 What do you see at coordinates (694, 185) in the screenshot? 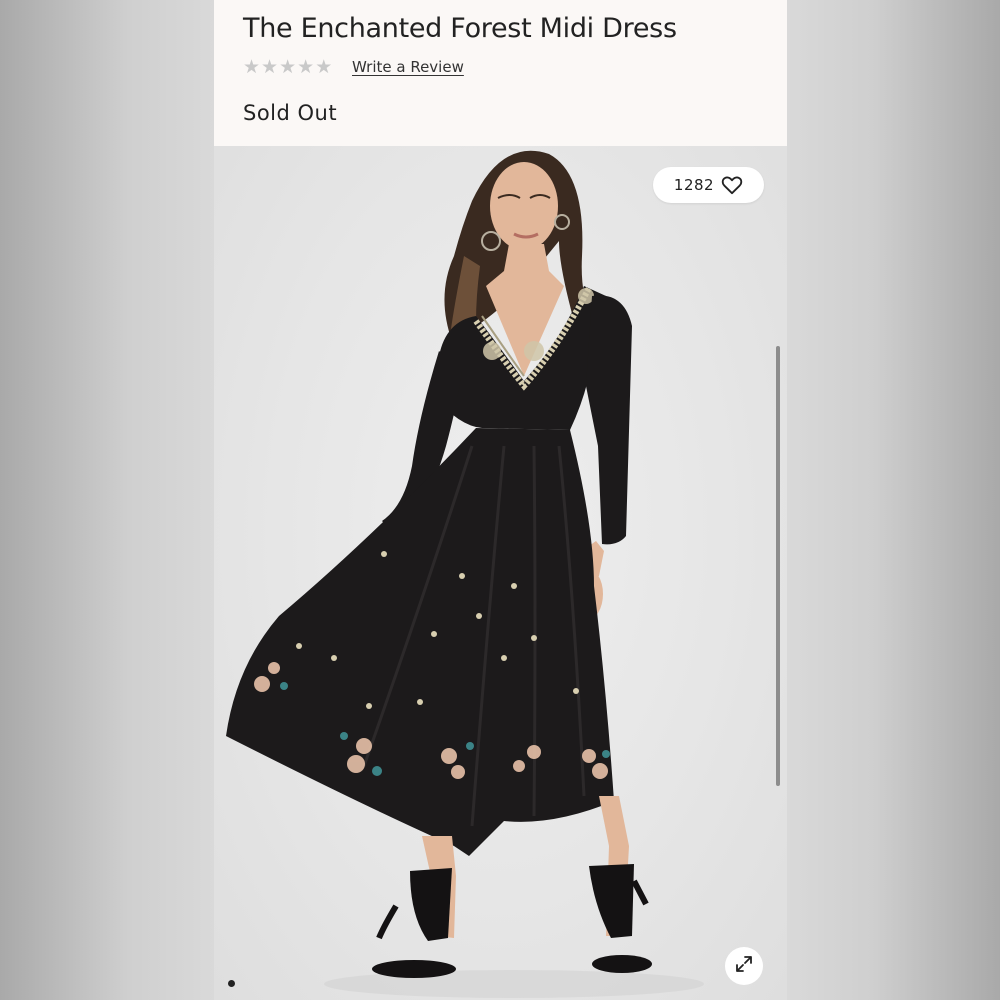
I see `like-count: 1282` at bounding box center [694, 185].